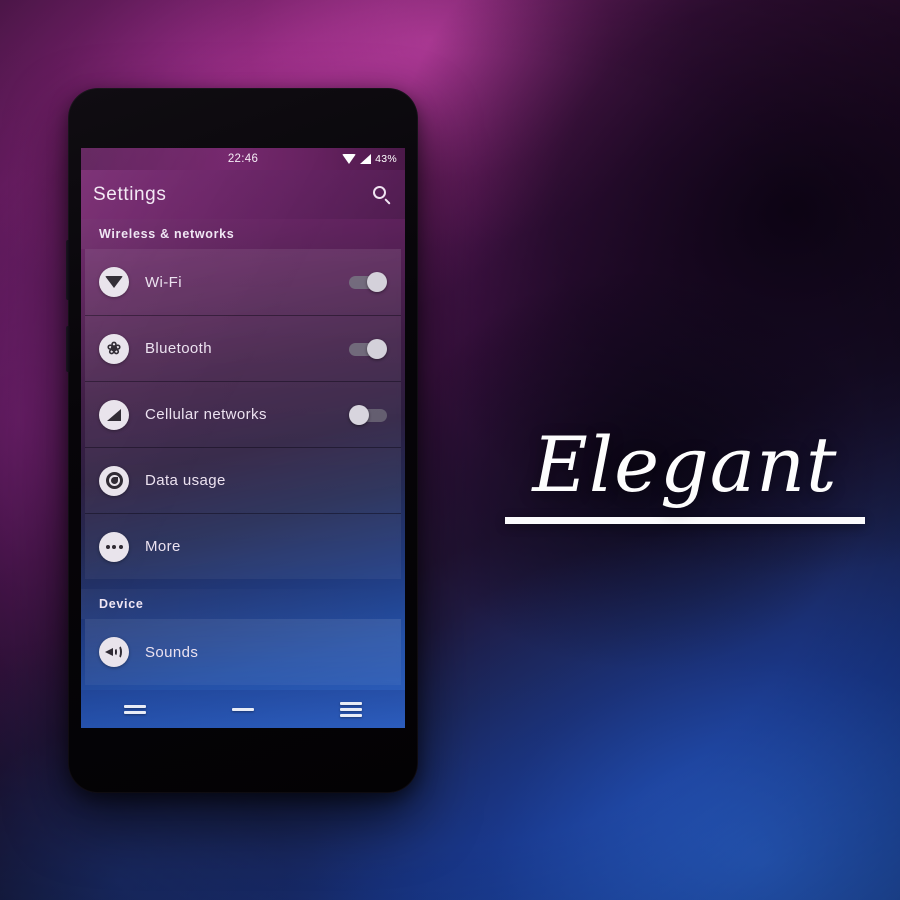 The width and height of the screenshot is (900, 900). What do you see at coordinates (386, 159) in the screenshot?
I see `battery-percent-label: 43%` at bounding box center [386, 159].